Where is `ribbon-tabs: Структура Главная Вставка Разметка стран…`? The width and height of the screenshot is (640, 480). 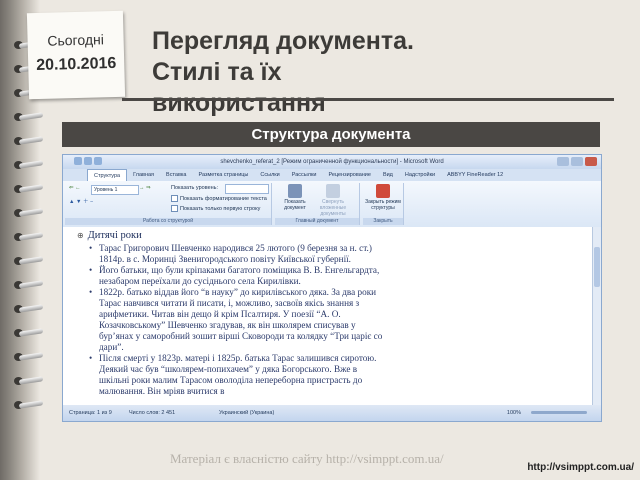
ribbon-tabs: Структура Главная Вставка Разметка стран… is located at coordinates (332, 175).